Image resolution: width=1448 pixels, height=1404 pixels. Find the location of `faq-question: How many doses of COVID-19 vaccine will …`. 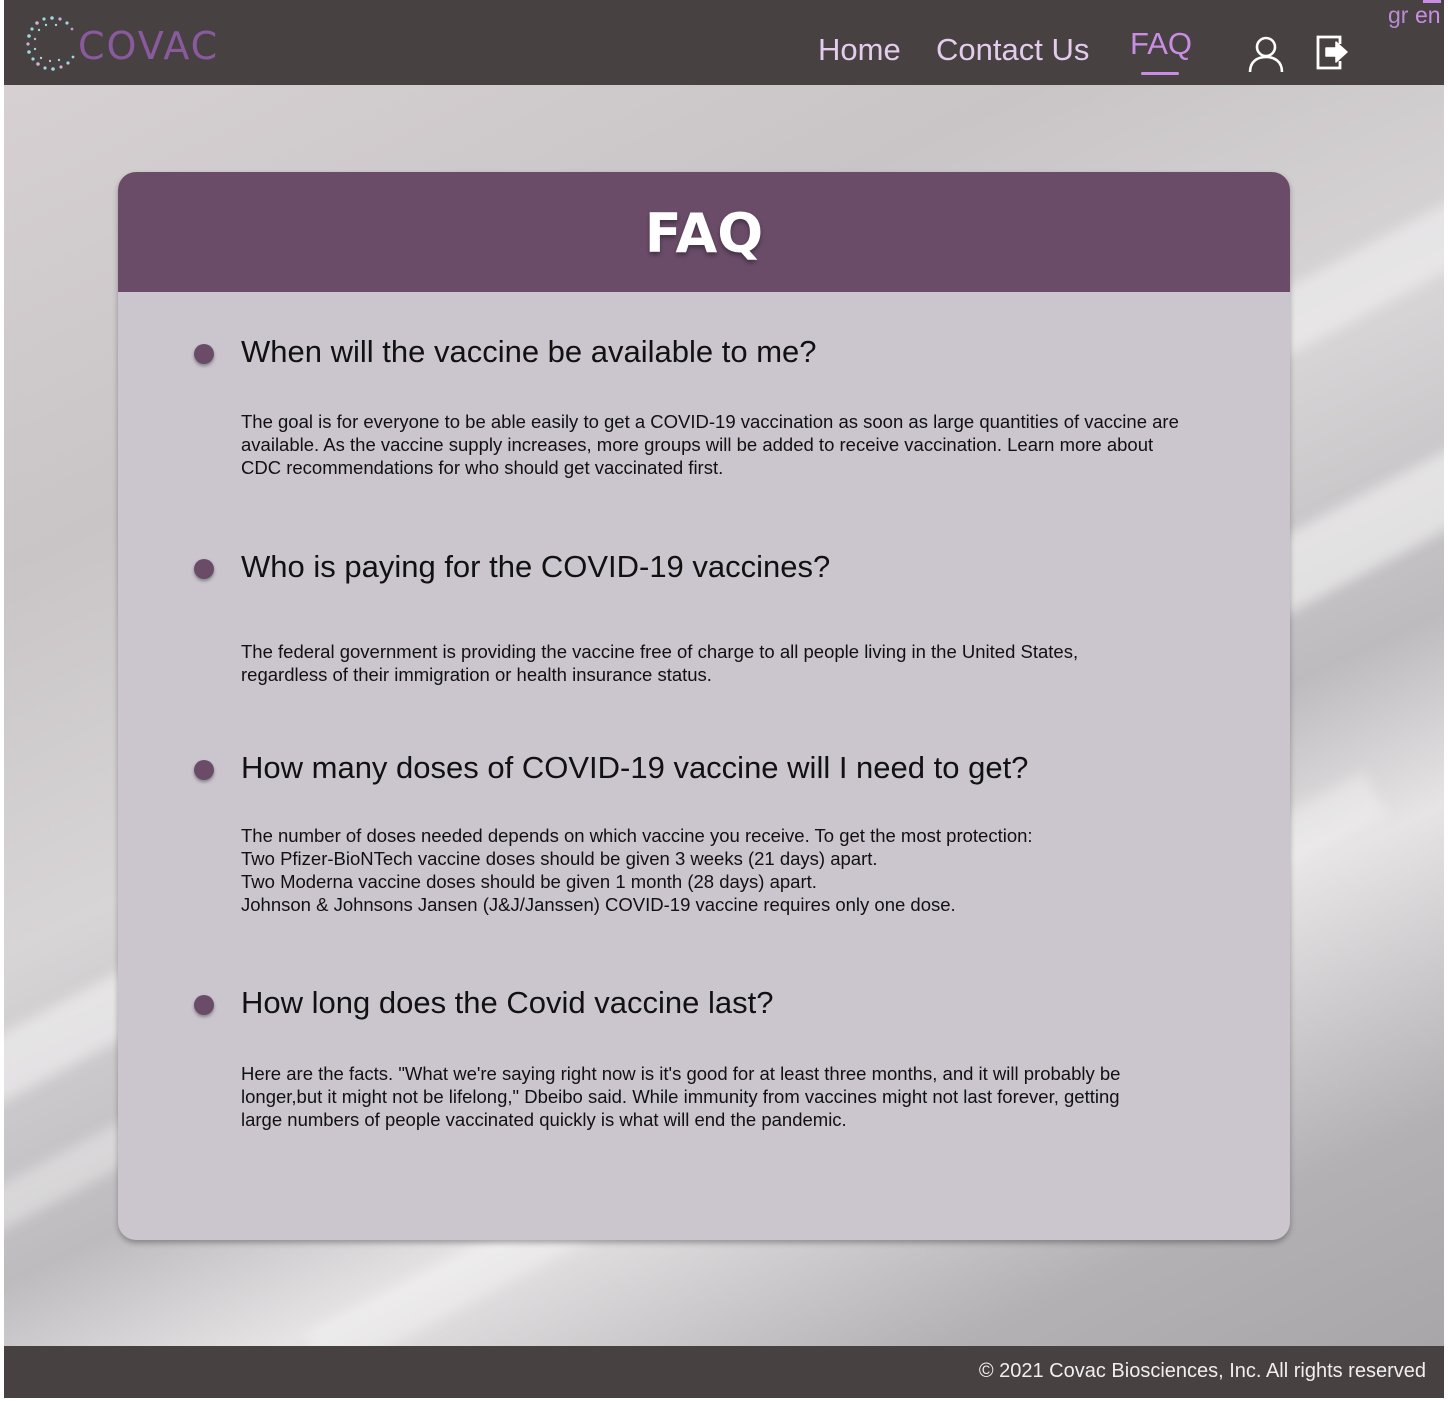

faq-question: How many doses of COVID-19 vaccine will … is located at coordinates (635, 767).